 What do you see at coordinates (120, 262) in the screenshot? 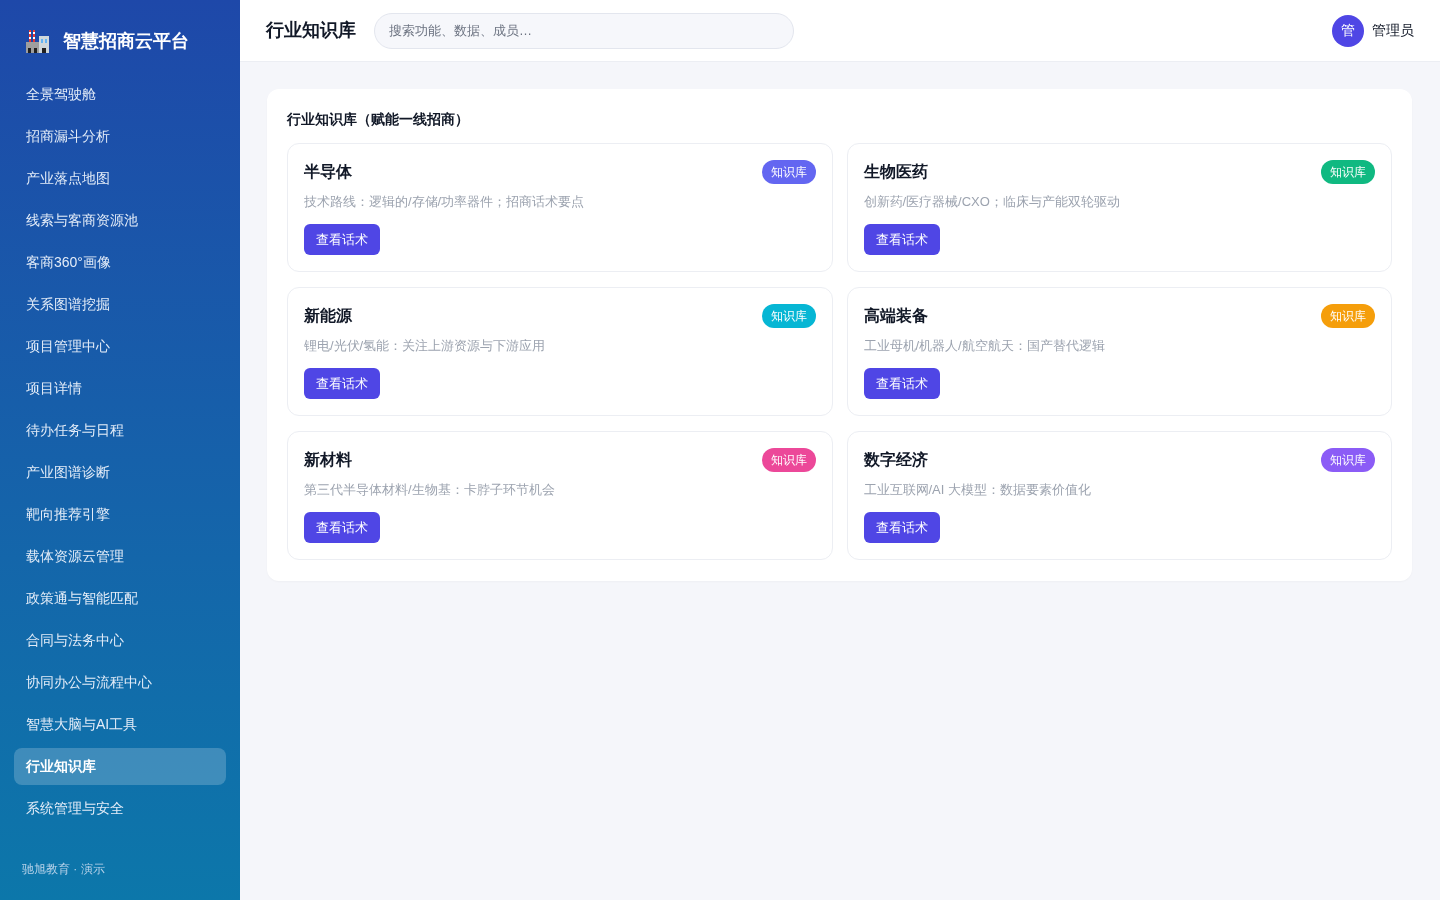
I see `sidebar-item: 客商360°画像` at bounding box center [120, 262].